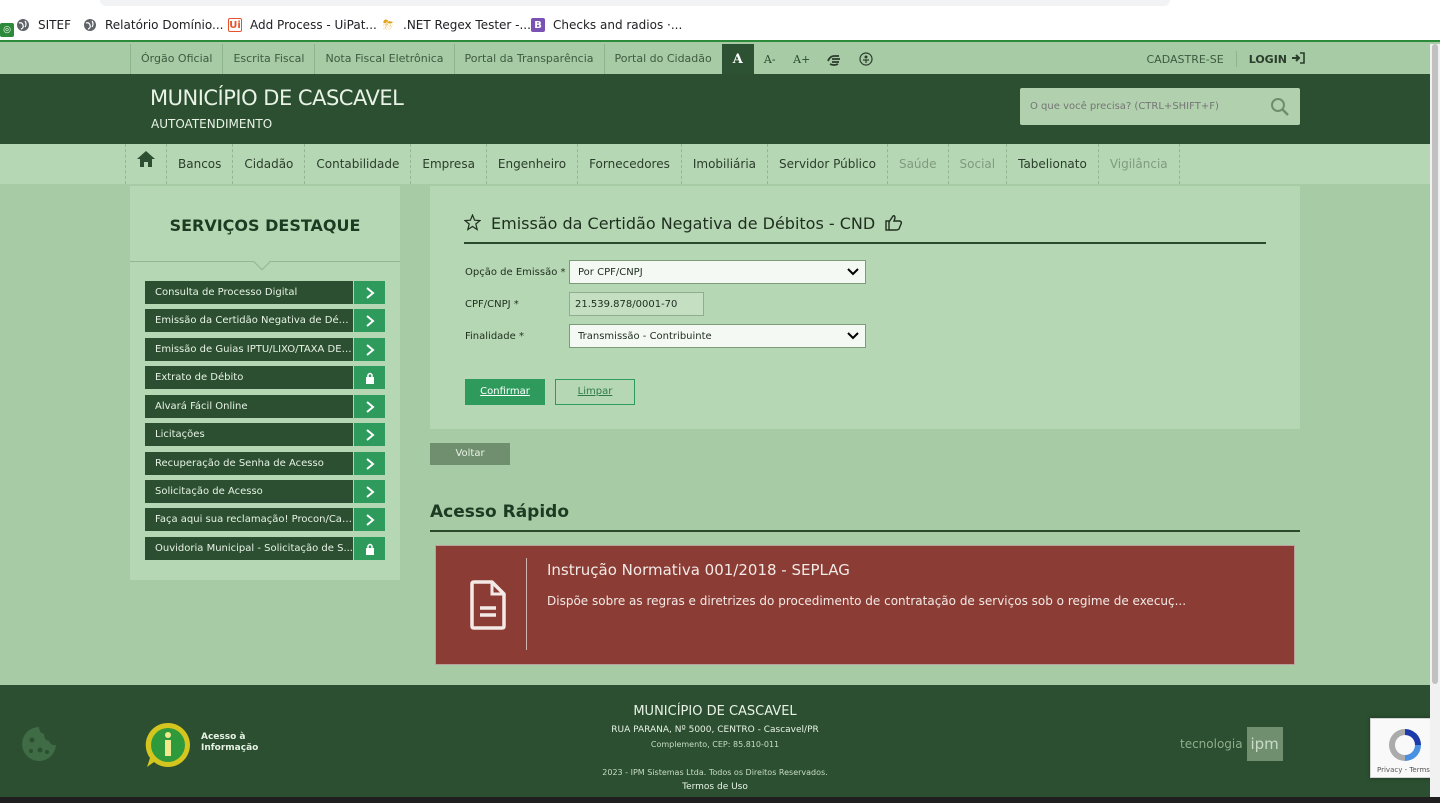  What do you see at coordinates (1403, 770) in the screenshot?
I see `recaptcha-links: Privacy - Terms` at bounding box center [1403, 770].